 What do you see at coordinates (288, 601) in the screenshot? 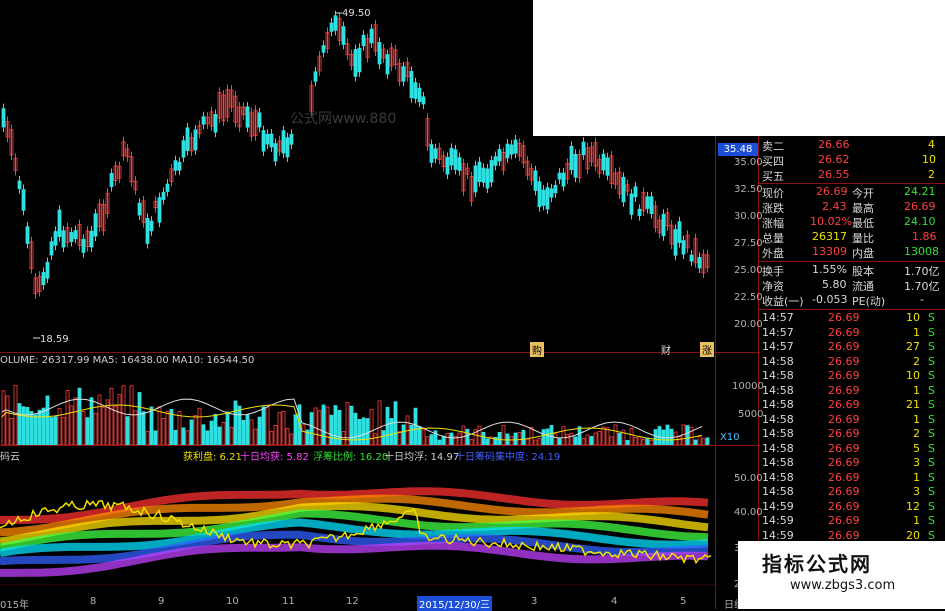
I see `date-label: 11` at bounding box center [288, 601].